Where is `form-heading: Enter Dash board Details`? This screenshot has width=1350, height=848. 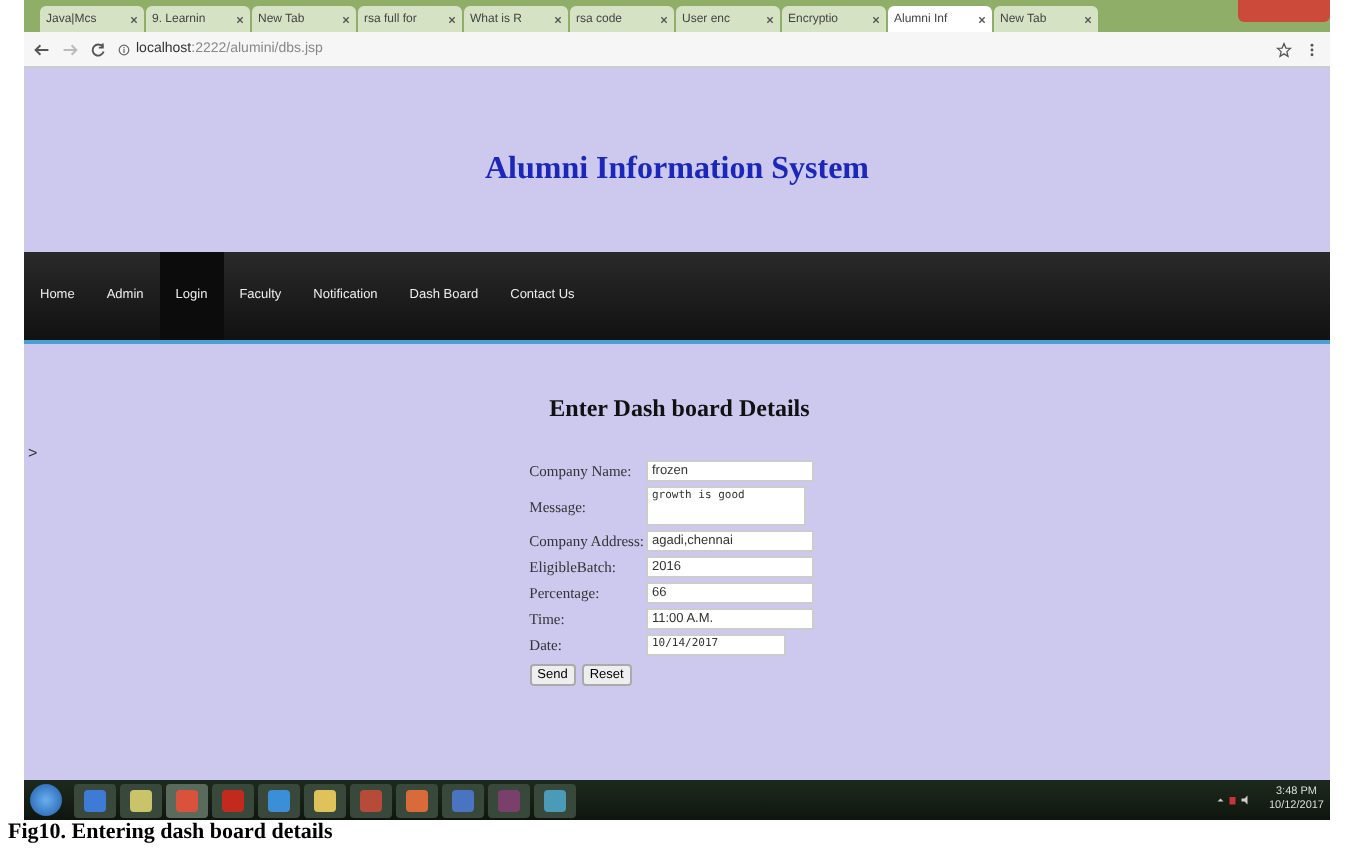
form-heading: Enter Dash board Details is located at coordinates (680, 409).